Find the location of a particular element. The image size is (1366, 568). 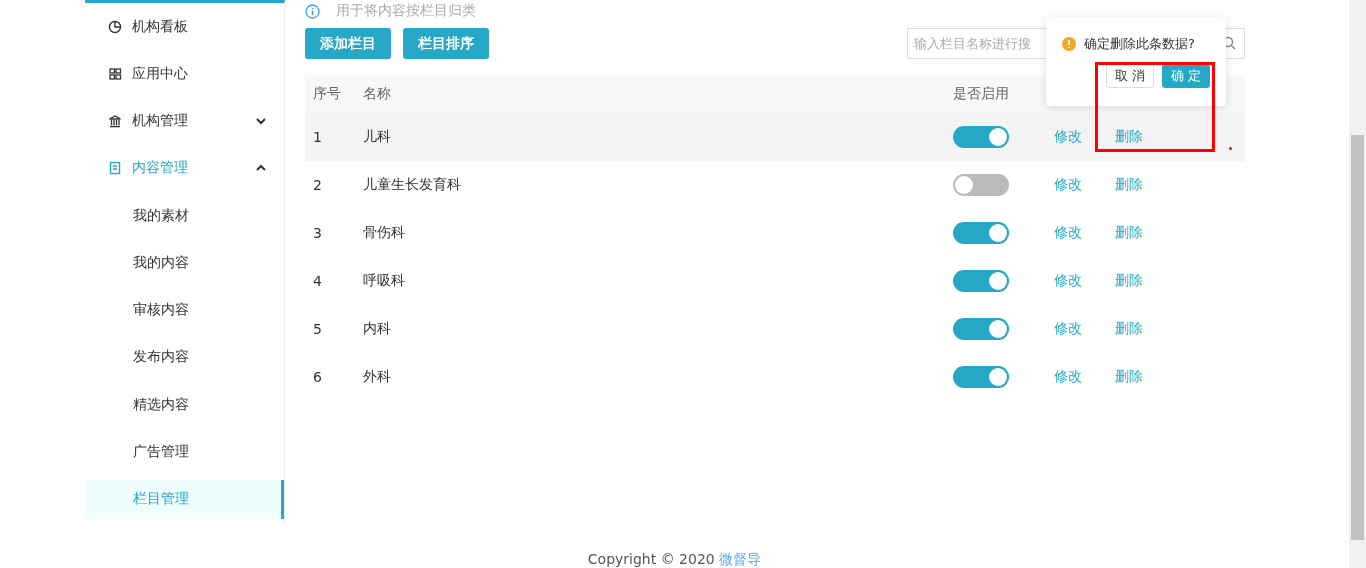

table-cell: 外科 is located at coordinates (377, 376).